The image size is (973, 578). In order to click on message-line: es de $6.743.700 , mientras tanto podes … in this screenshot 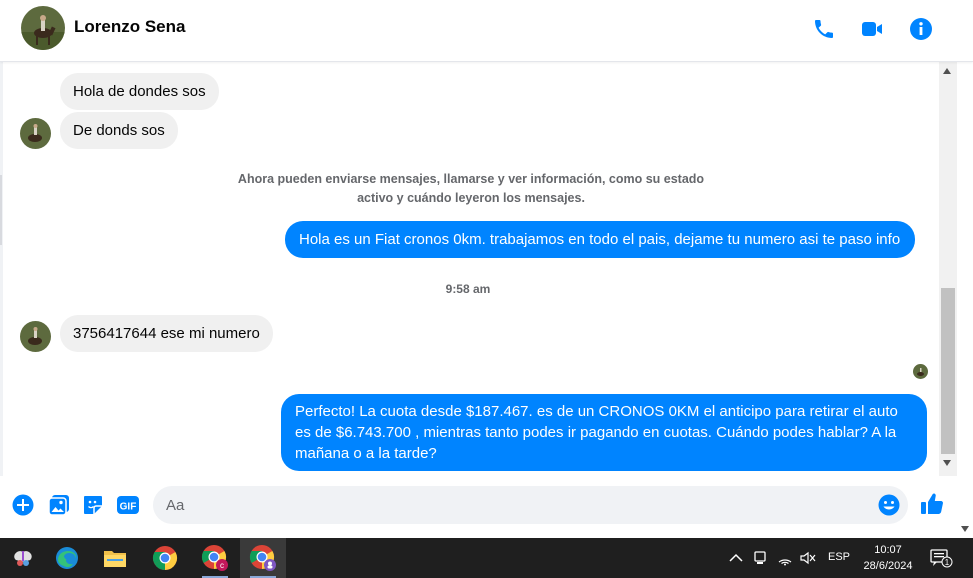, I will do `click(596, 432)`.